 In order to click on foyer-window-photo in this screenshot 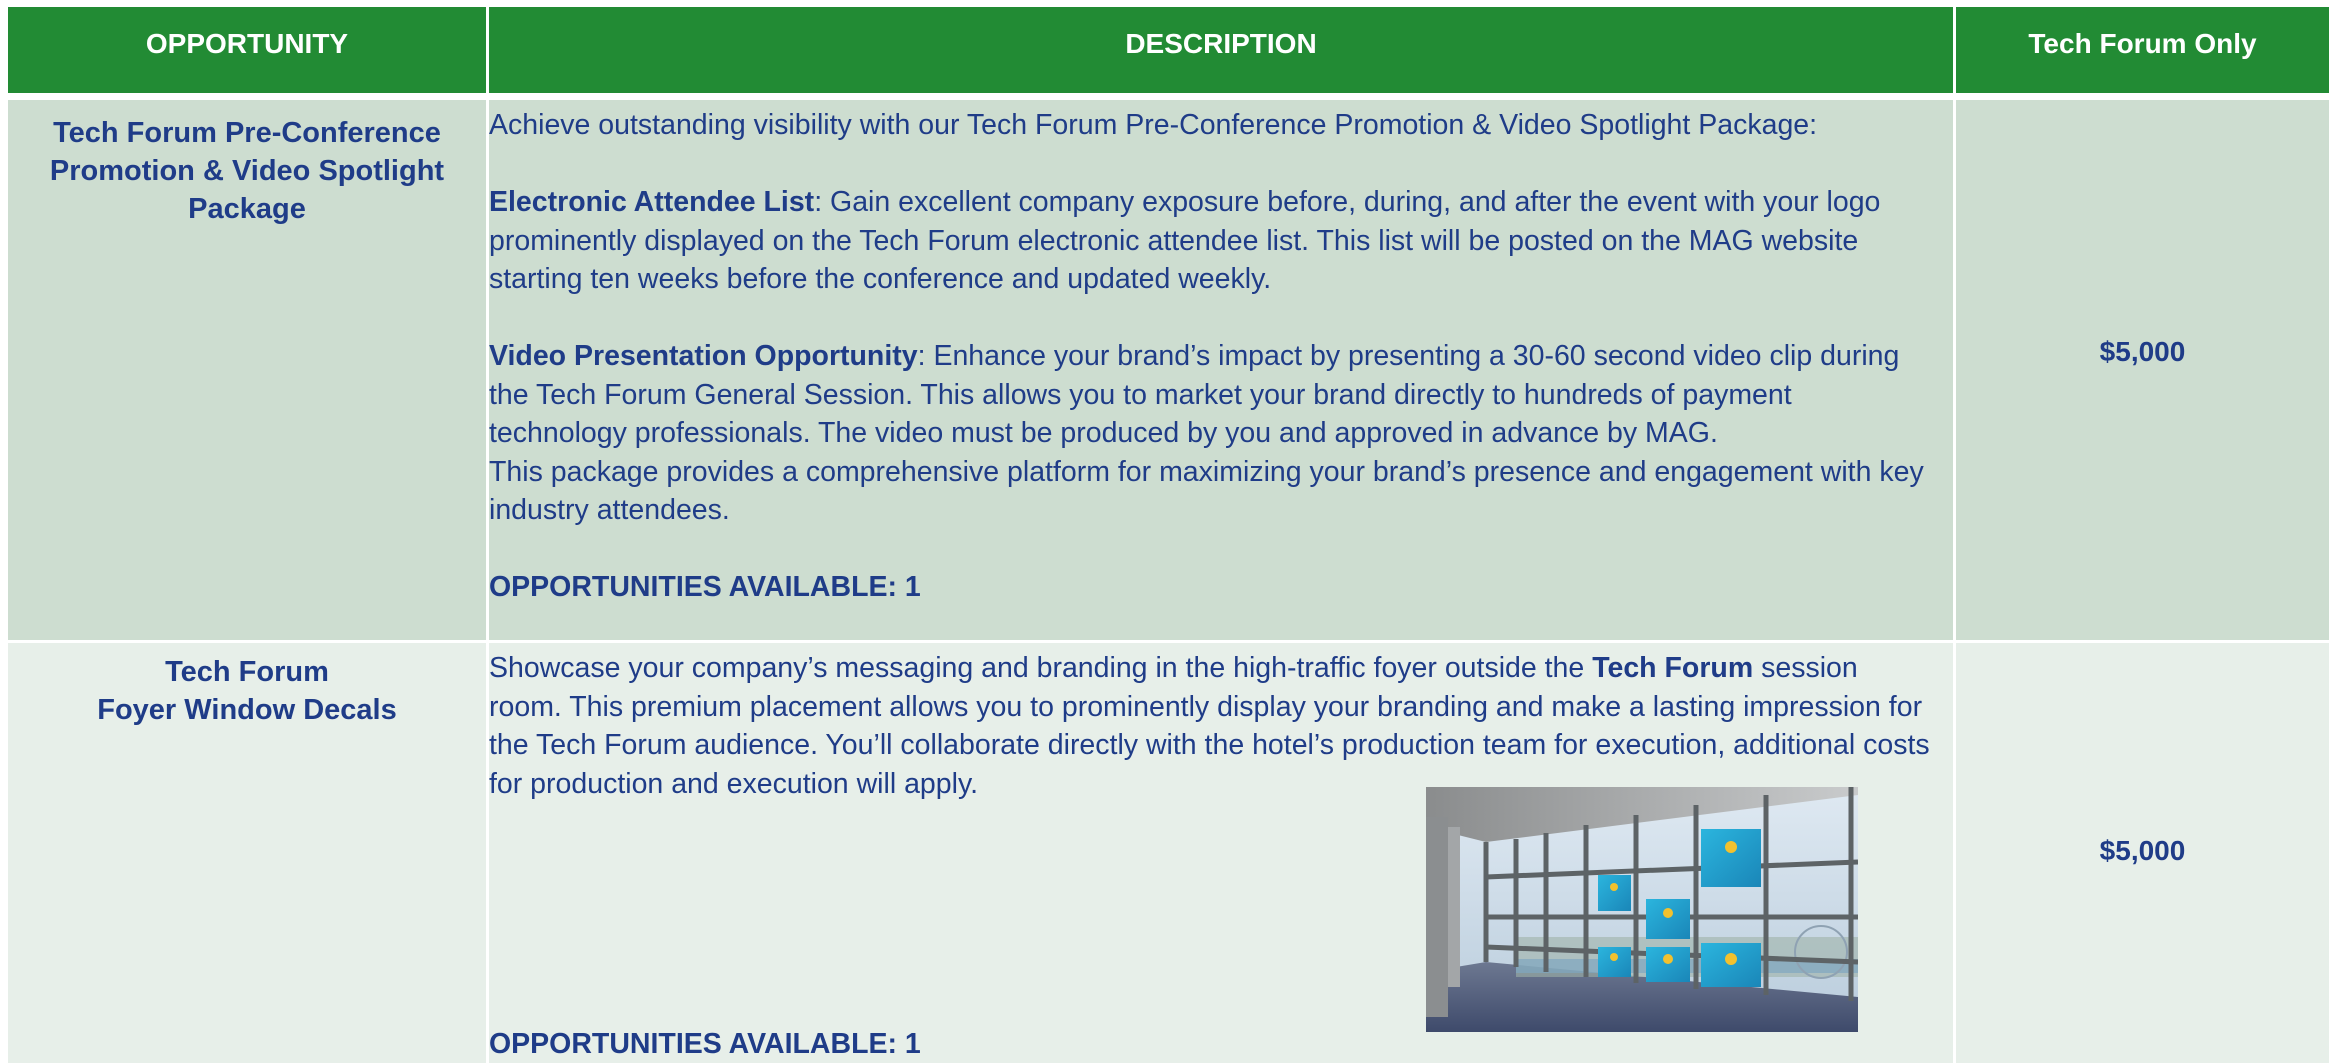, I will do `click(1642, 909)`.